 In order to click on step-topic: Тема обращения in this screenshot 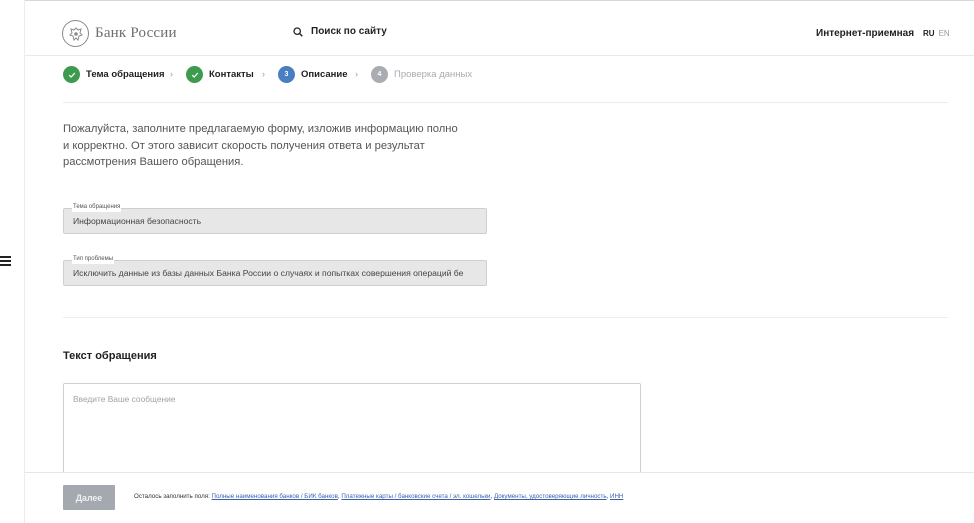, I will do `click(114, 74)`.